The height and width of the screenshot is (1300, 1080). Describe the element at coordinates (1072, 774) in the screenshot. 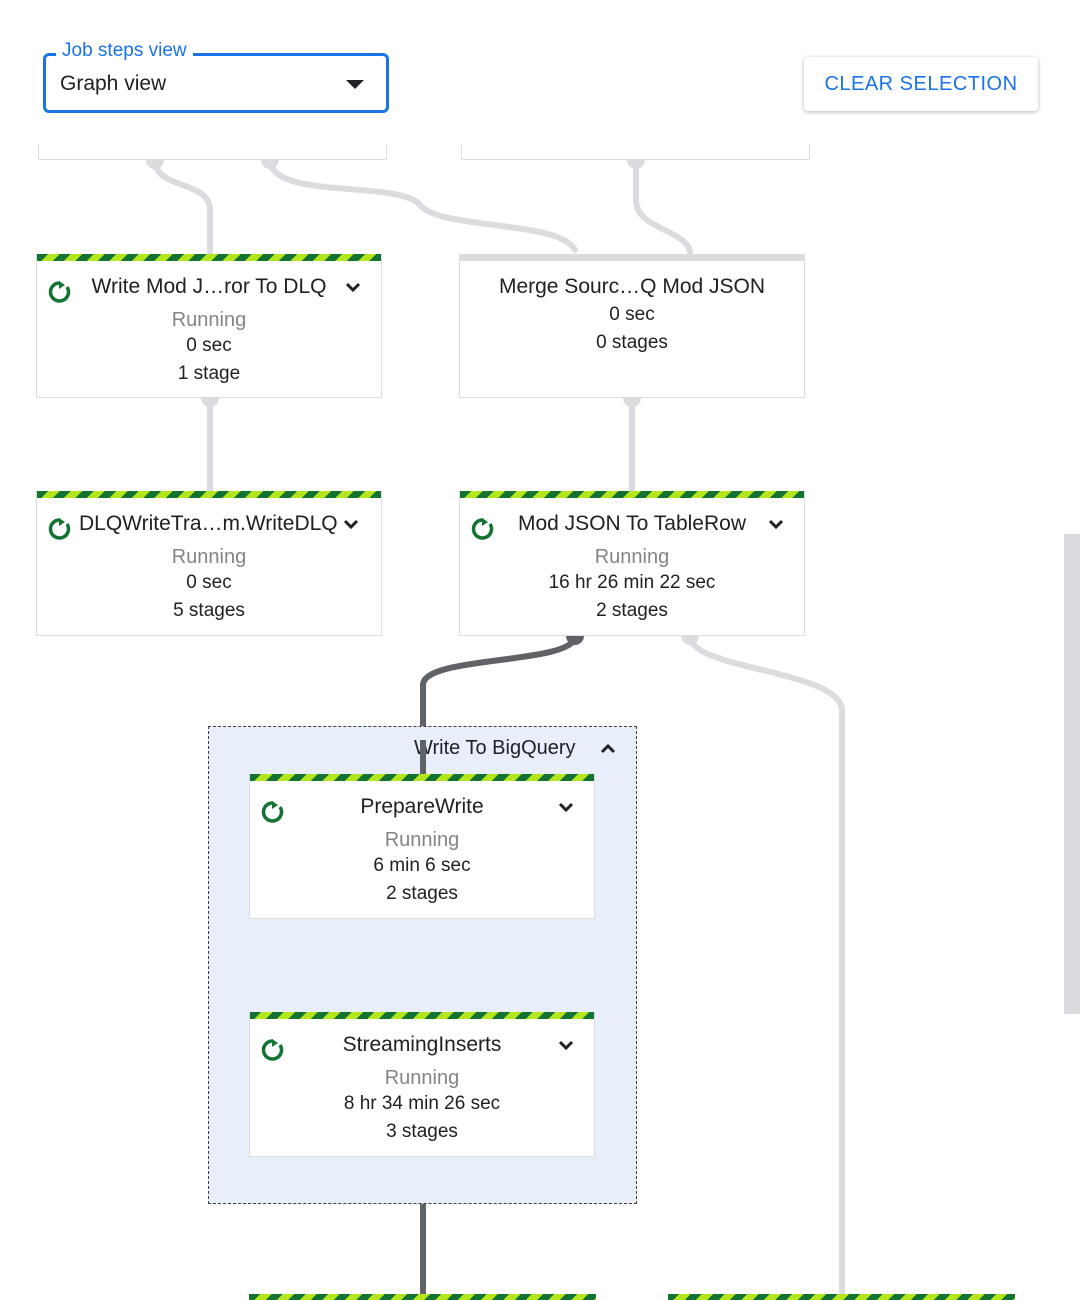

I see `vertical-scrollbar` at that location.